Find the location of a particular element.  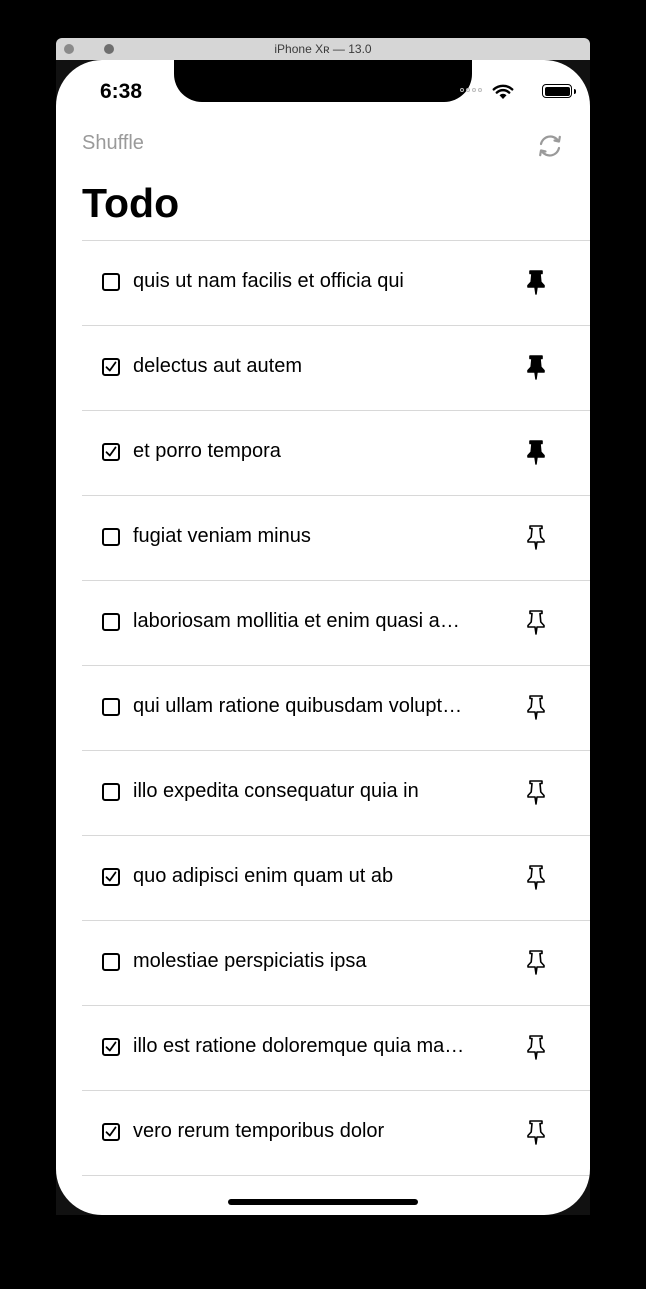

todo-row: et porro tempora is located at coordinates (336, 453).